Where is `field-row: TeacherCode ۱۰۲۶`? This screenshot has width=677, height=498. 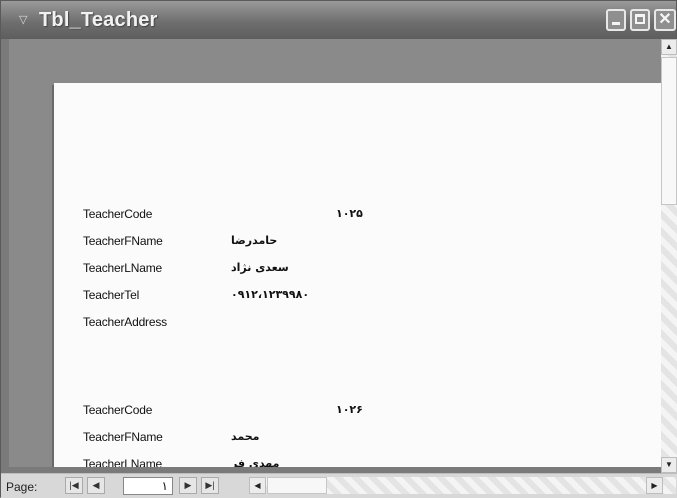
field-row: TeacherCode ۱۰۲۶ is located at coordinates (354, 413).